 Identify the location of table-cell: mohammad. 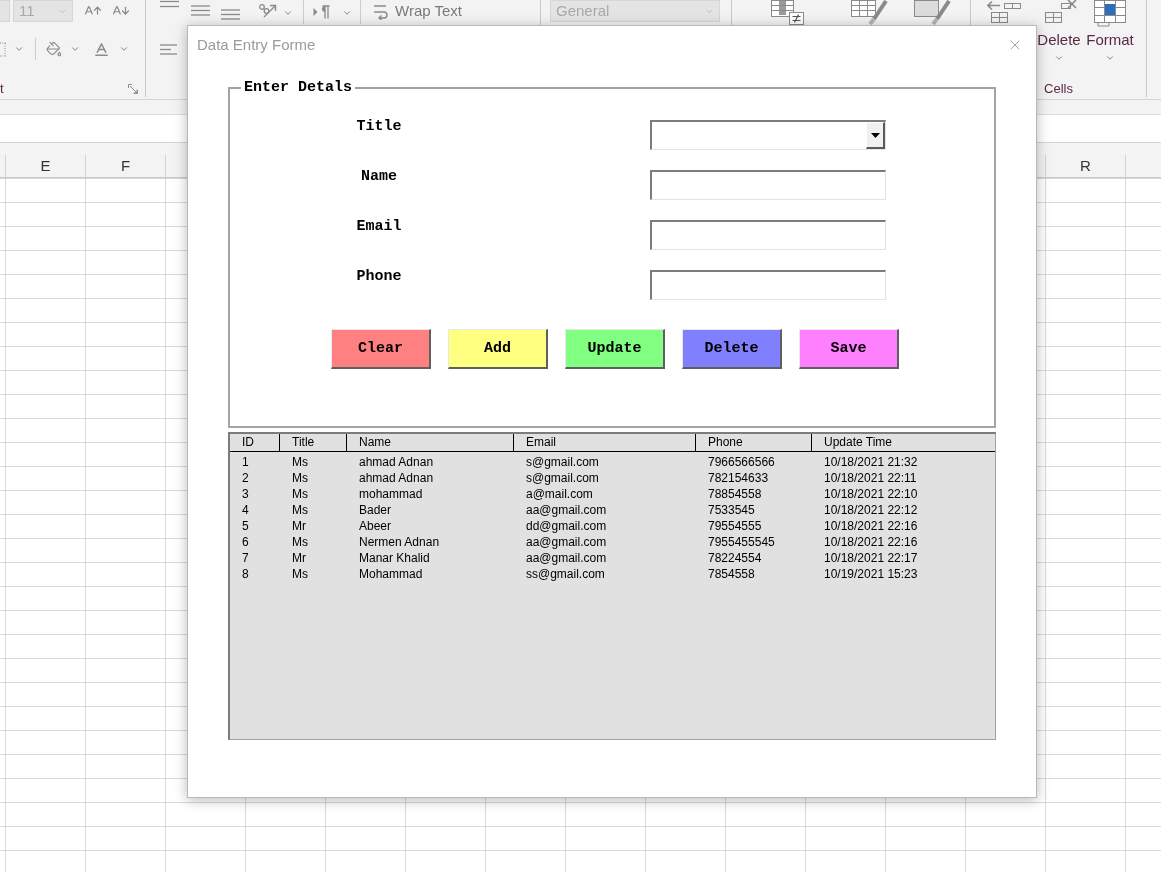
(391, 494).